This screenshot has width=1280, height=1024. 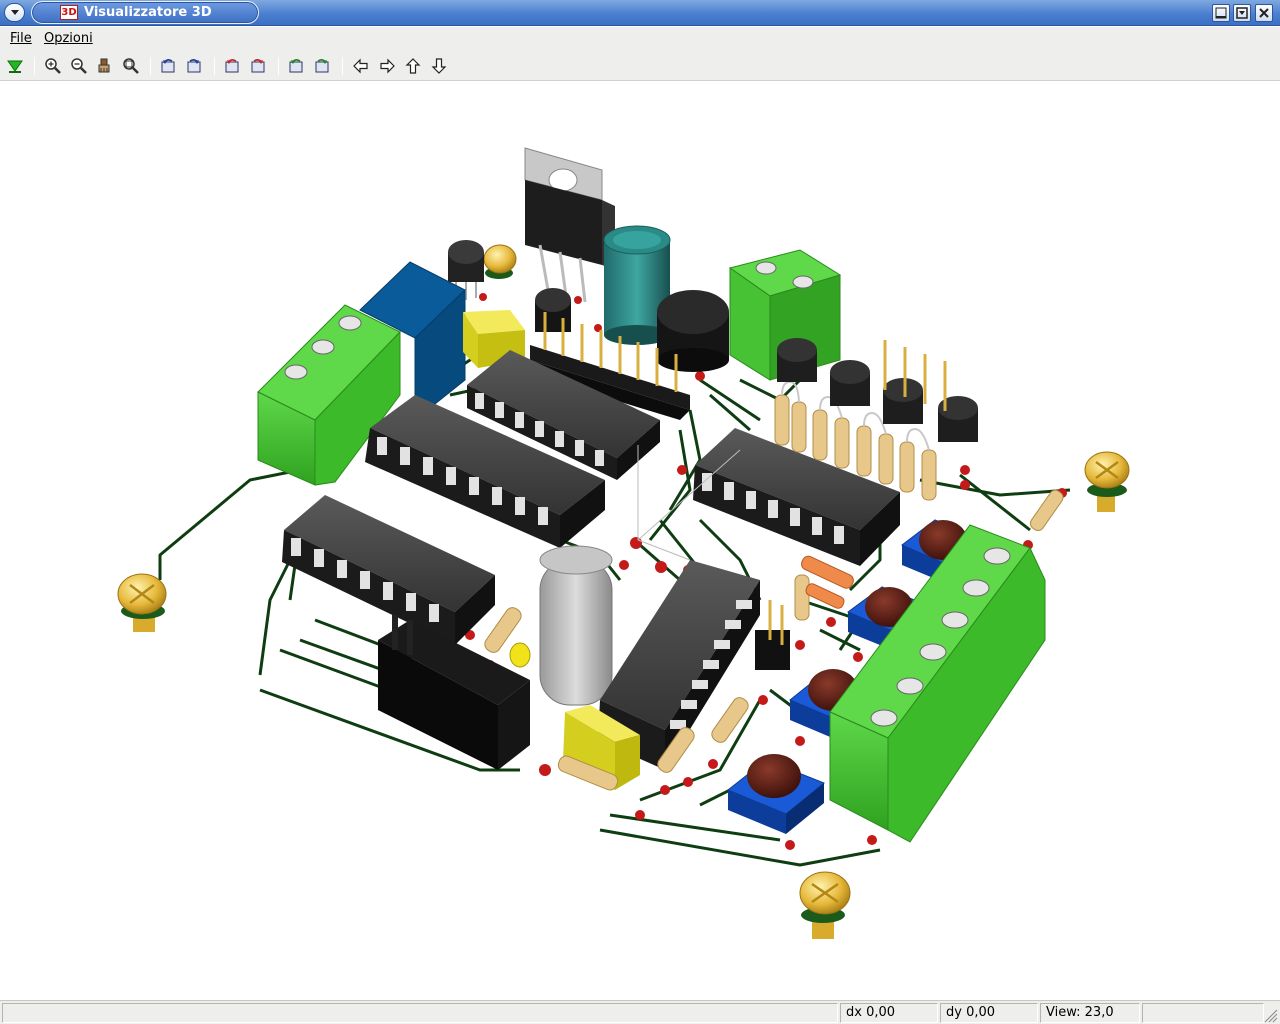 I want to click on zoom-in-icon, so click(x=53, y=66).